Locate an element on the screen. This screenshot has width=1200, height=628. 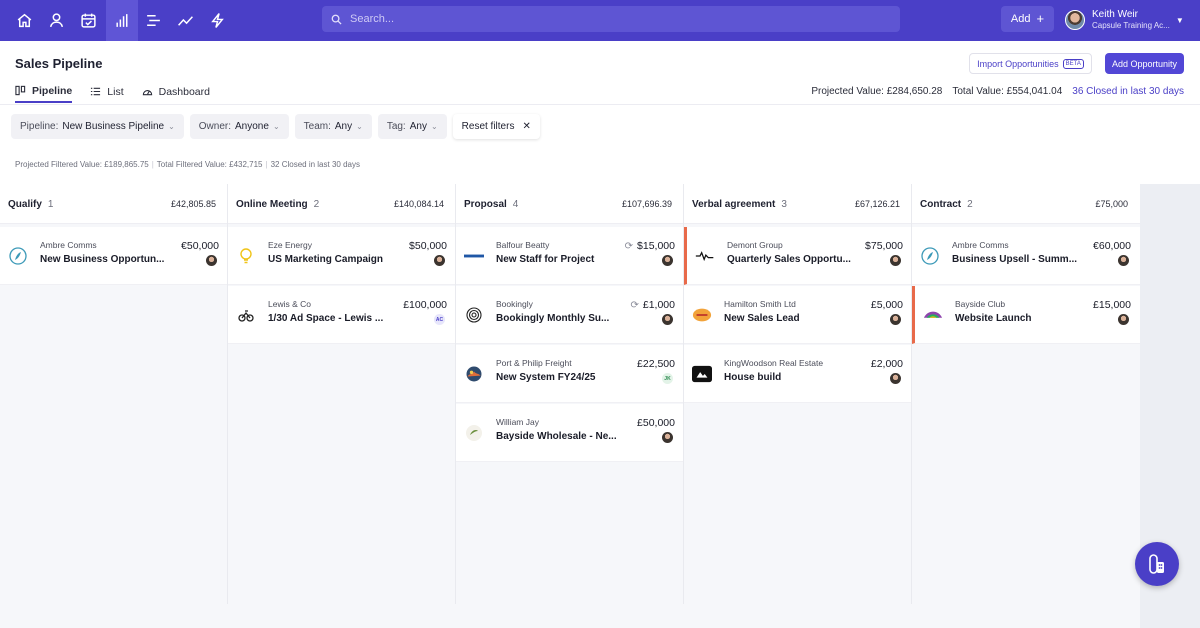
user-name: Keith Weir is located at coordinates (1115, 14).